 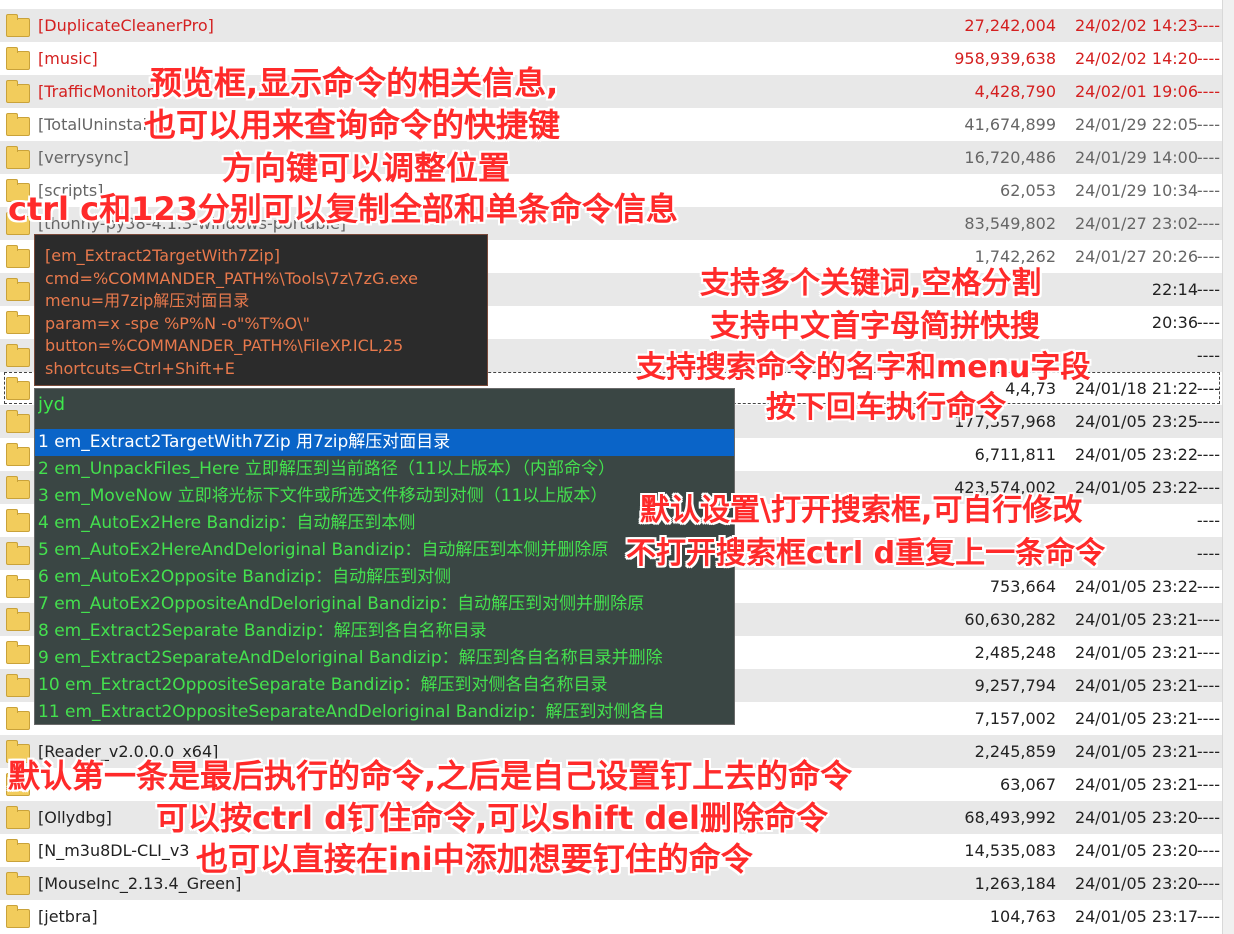 What do you see at coordinates (1015, 454) in the screenshot?
I see `file-size: 6,711,811` at bounding box center [1015, 454].